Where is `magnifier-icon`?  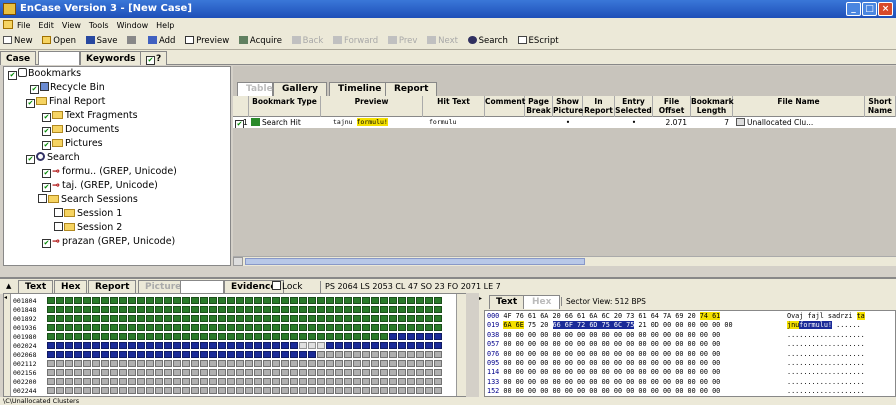
magnifier-icon is located at coordinates (40, 156).